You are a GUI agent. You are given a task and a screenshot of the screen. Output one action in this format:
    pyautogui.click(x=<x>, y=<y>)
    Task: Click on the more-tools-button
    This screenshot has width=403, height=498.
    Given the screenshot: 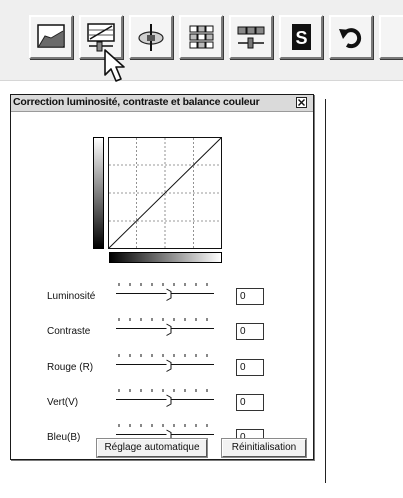 What is the action you would take?
    pyautogui.click(x=391, y=37)
    